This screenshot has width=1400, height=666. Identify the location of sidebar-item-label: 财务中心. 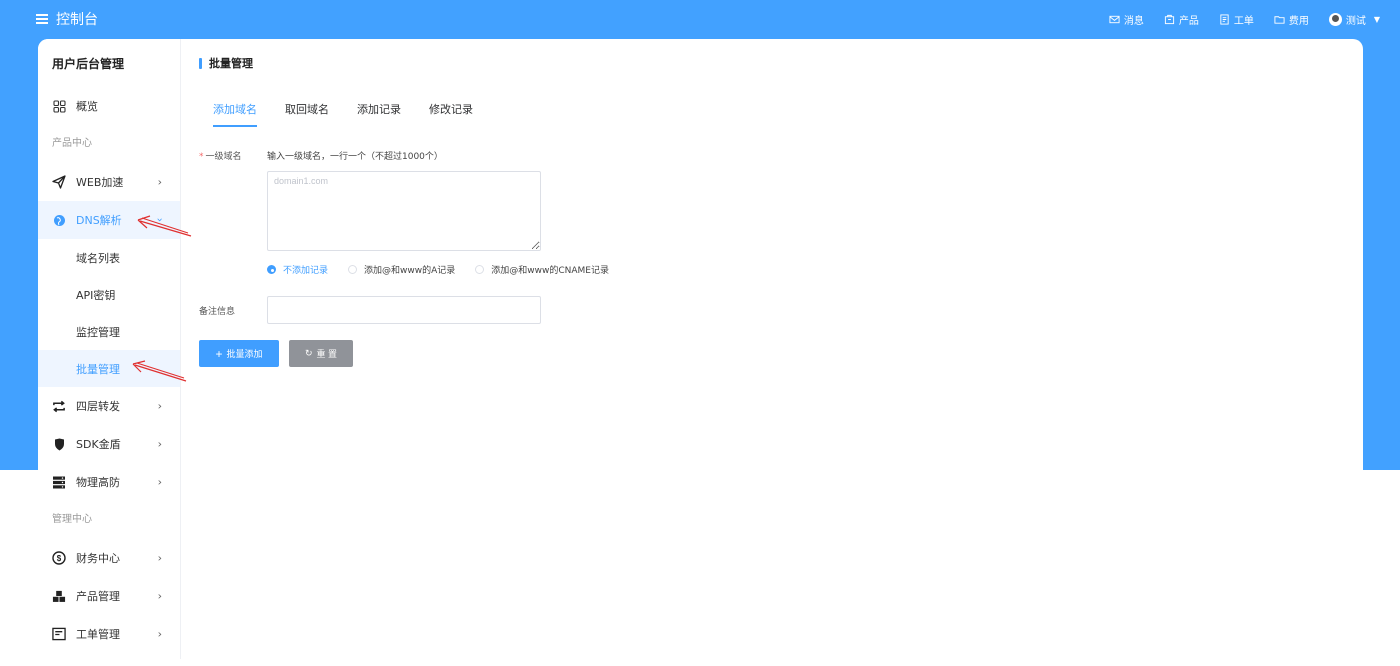
(98, 558).